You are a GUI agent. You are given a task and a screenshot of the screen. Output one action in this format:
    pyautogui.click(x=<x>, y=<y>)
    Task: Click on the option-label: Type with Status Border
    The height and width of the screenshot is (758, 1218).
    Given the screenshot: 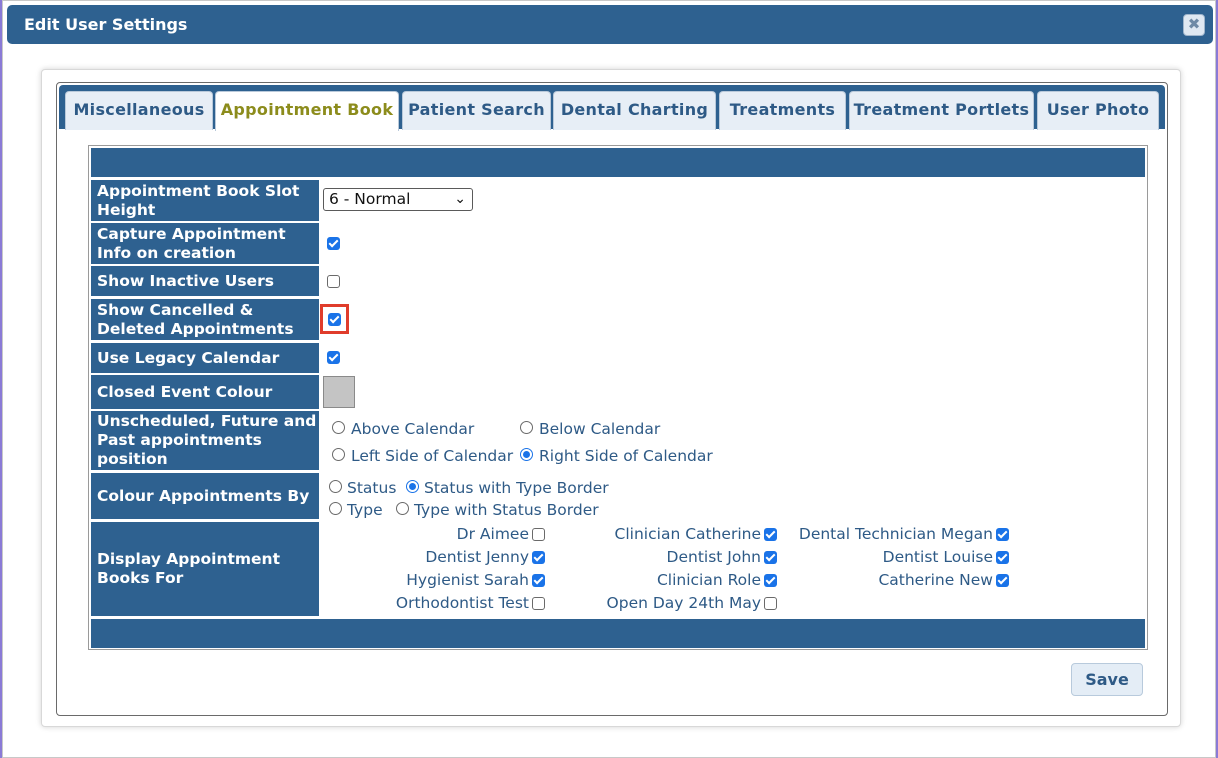 What is the action you would take?
    pyautogui.click(x=506, y=510)
    